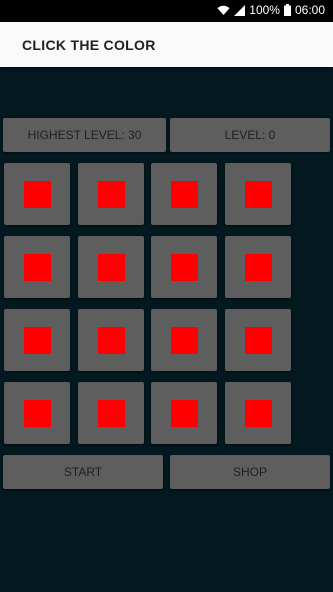  What do you see at coordinates (223, 10) in the screenshot?
I see `wifi-icon` at bounding box center [223, 10].